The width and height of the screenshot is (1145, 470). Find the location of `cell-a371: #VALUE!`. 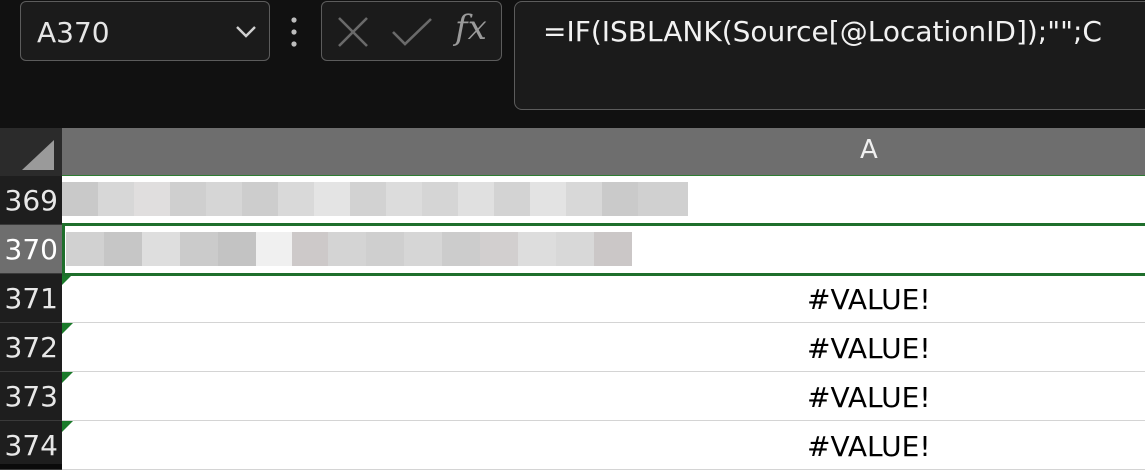

cell-a371: #VALUE! is located at coordinates (603, 298).